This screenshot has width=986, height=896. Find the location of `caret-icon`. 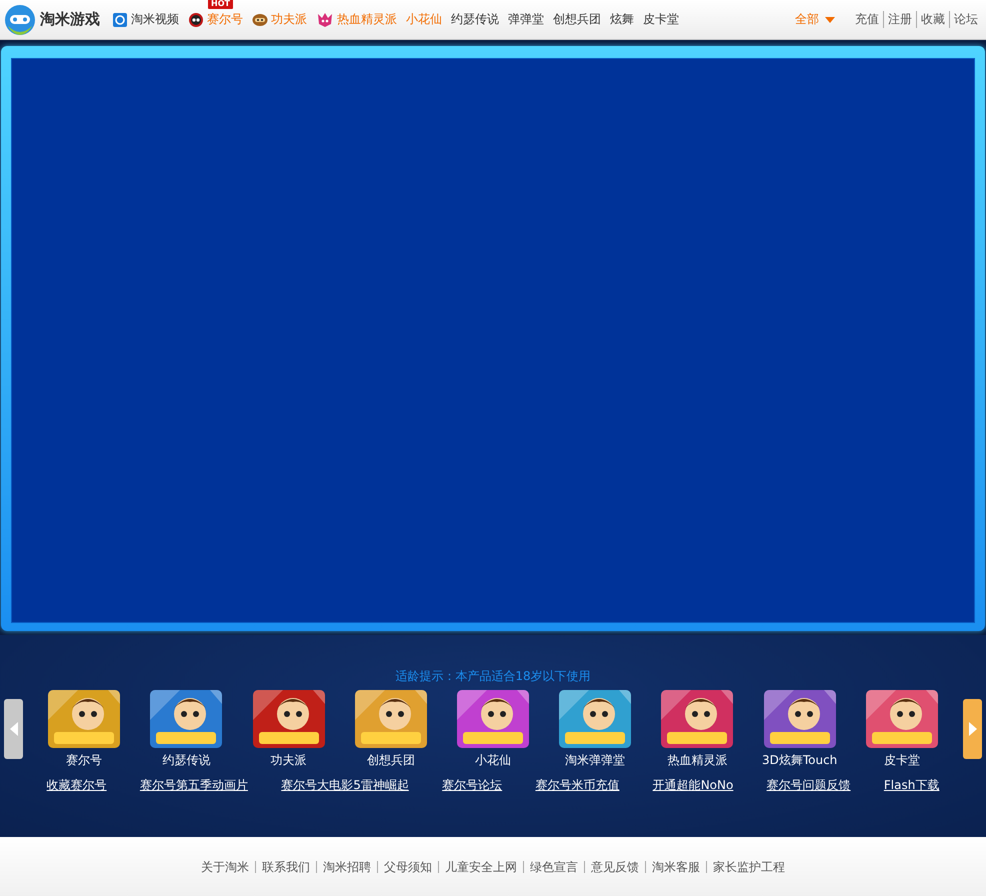

caret-icon is located at coordinates (830, 19).